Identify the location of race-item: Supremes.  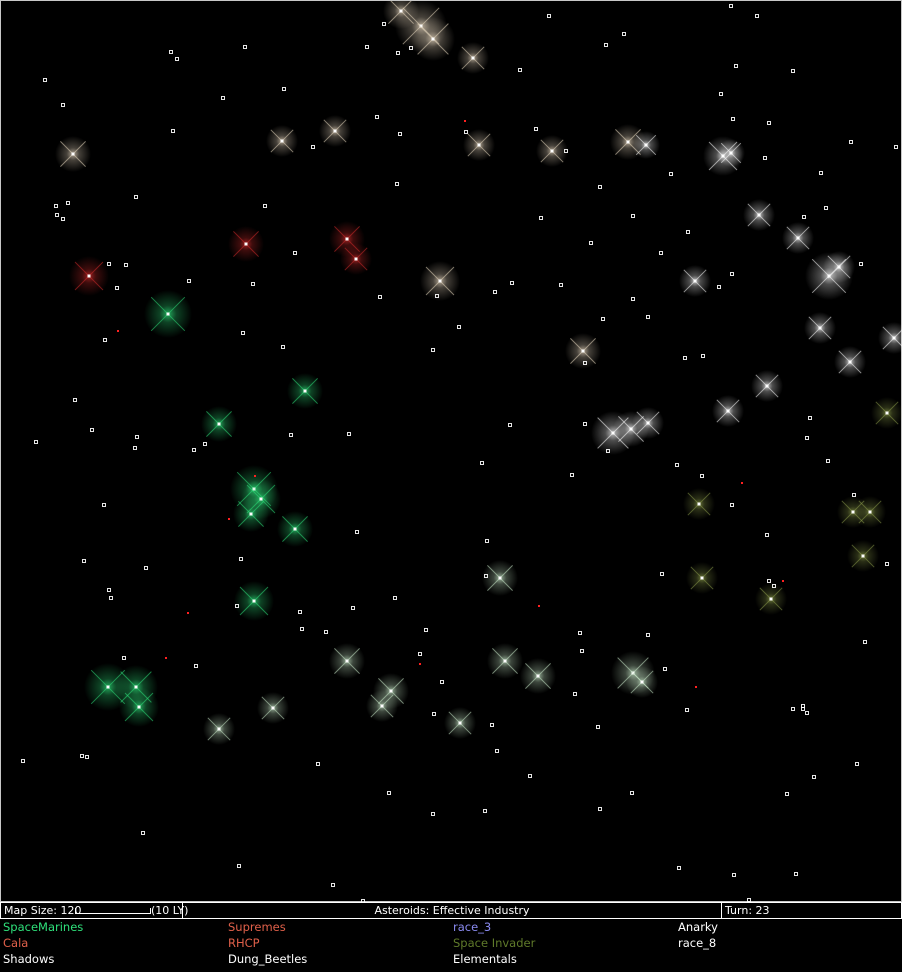
(257, 927).